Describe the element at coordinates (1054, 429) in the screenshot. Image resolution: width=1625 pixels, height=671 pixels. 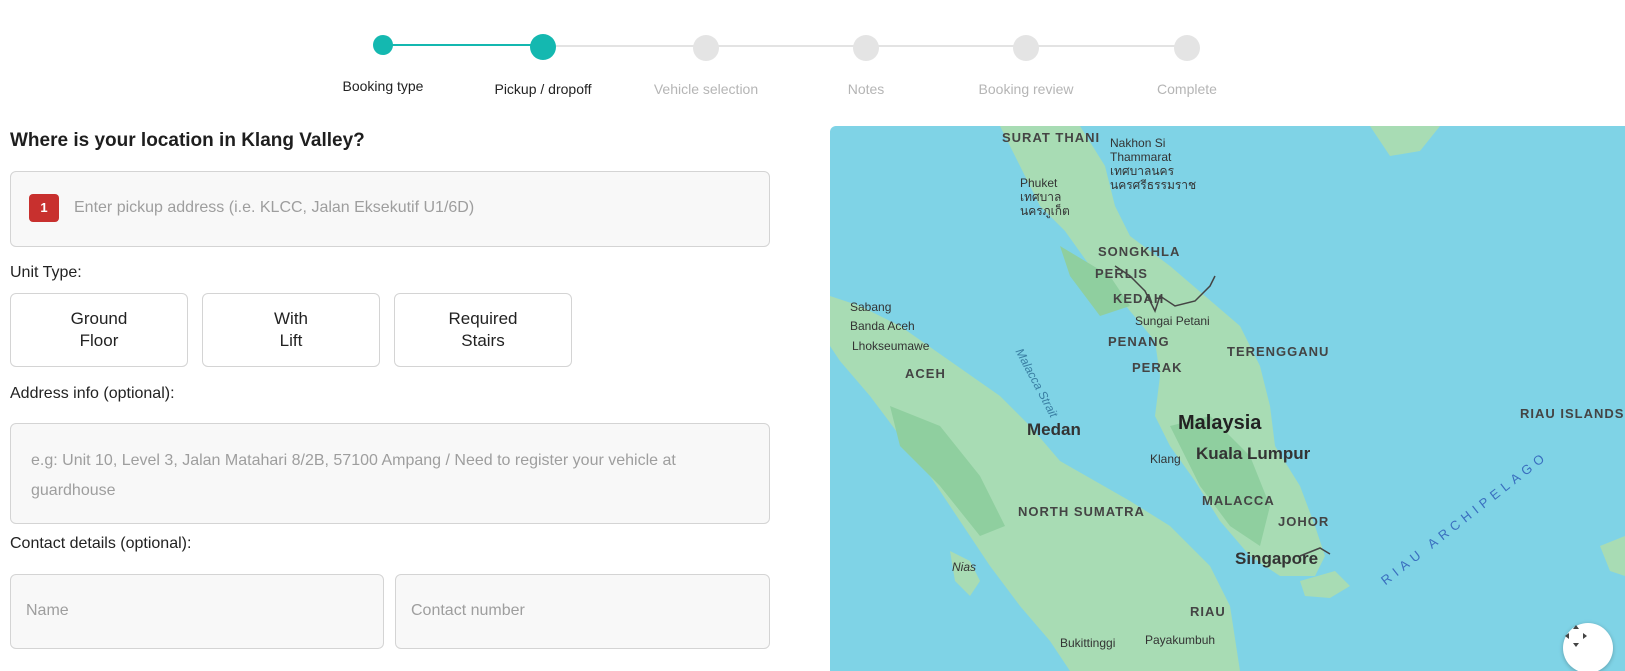
I see `map-label-medan: Medan` at that location.